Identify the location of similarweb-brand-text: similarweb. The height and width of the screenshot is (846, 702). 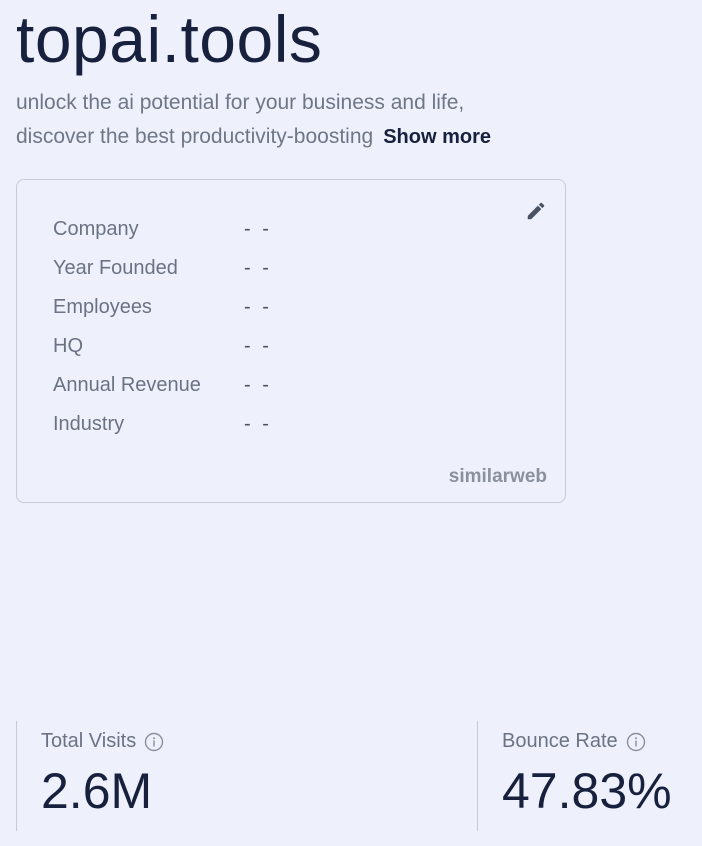
(497, 476).